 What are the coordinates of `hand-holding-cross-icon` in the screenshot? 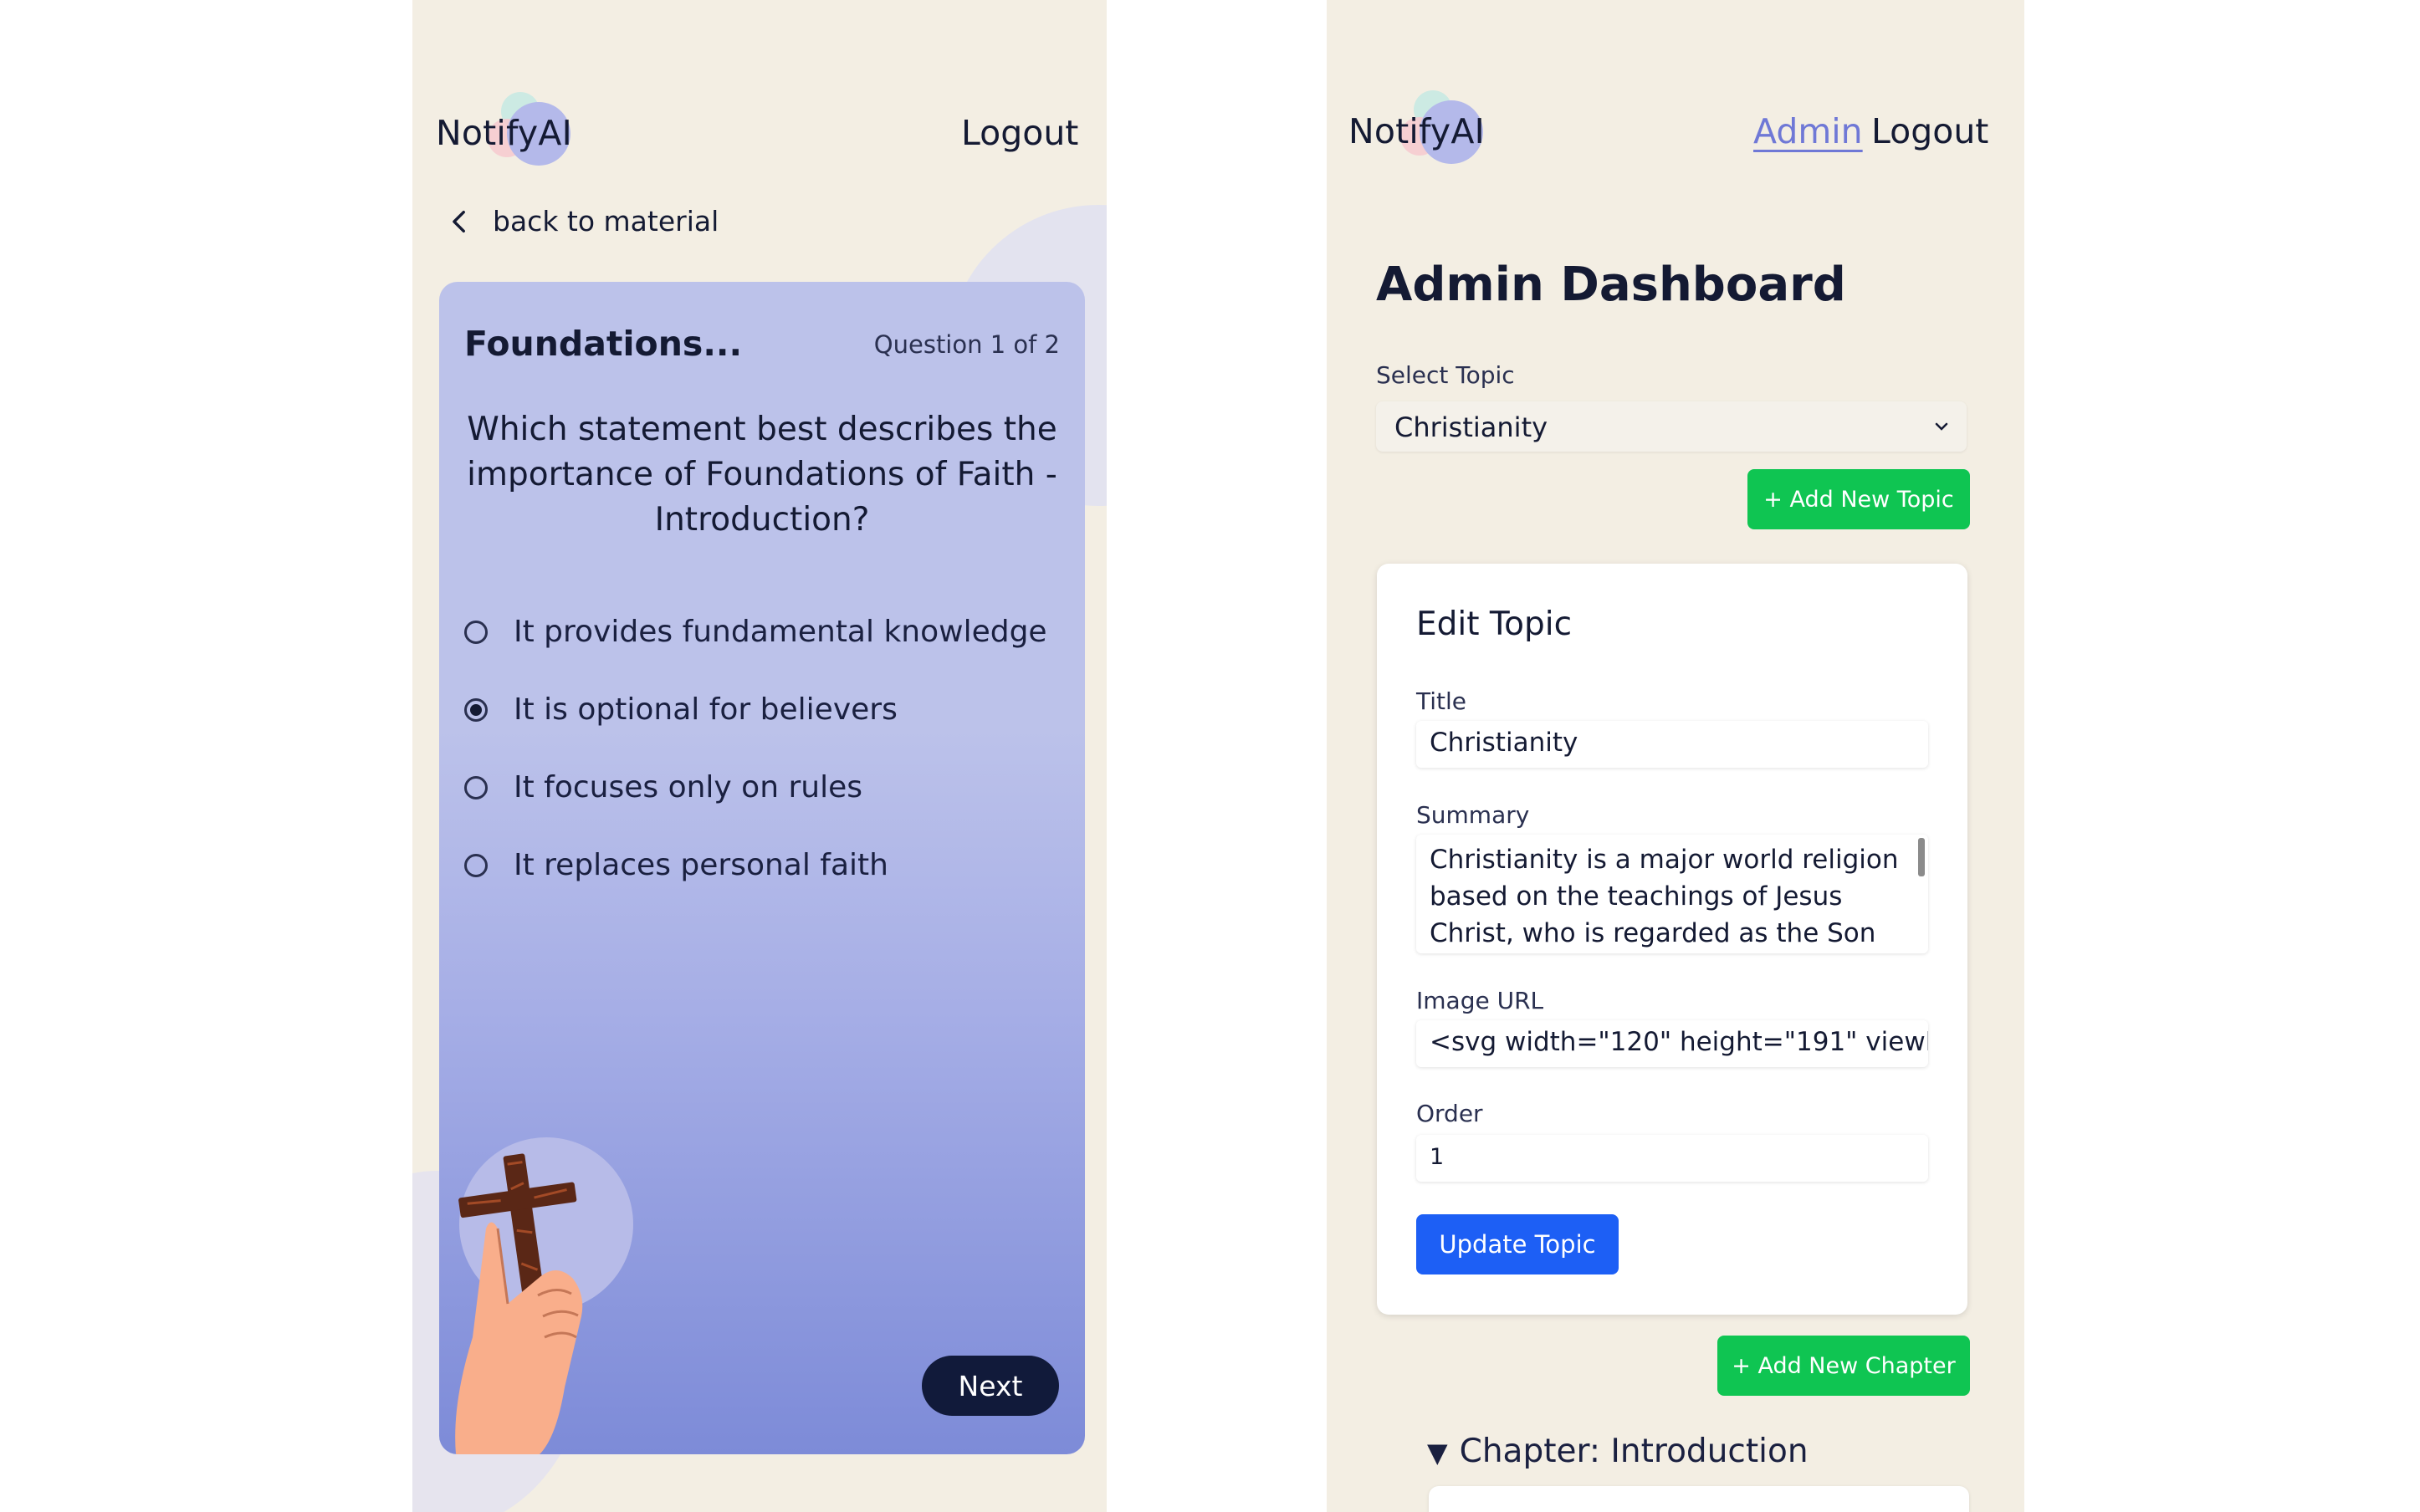 It's located at (544, 1295).